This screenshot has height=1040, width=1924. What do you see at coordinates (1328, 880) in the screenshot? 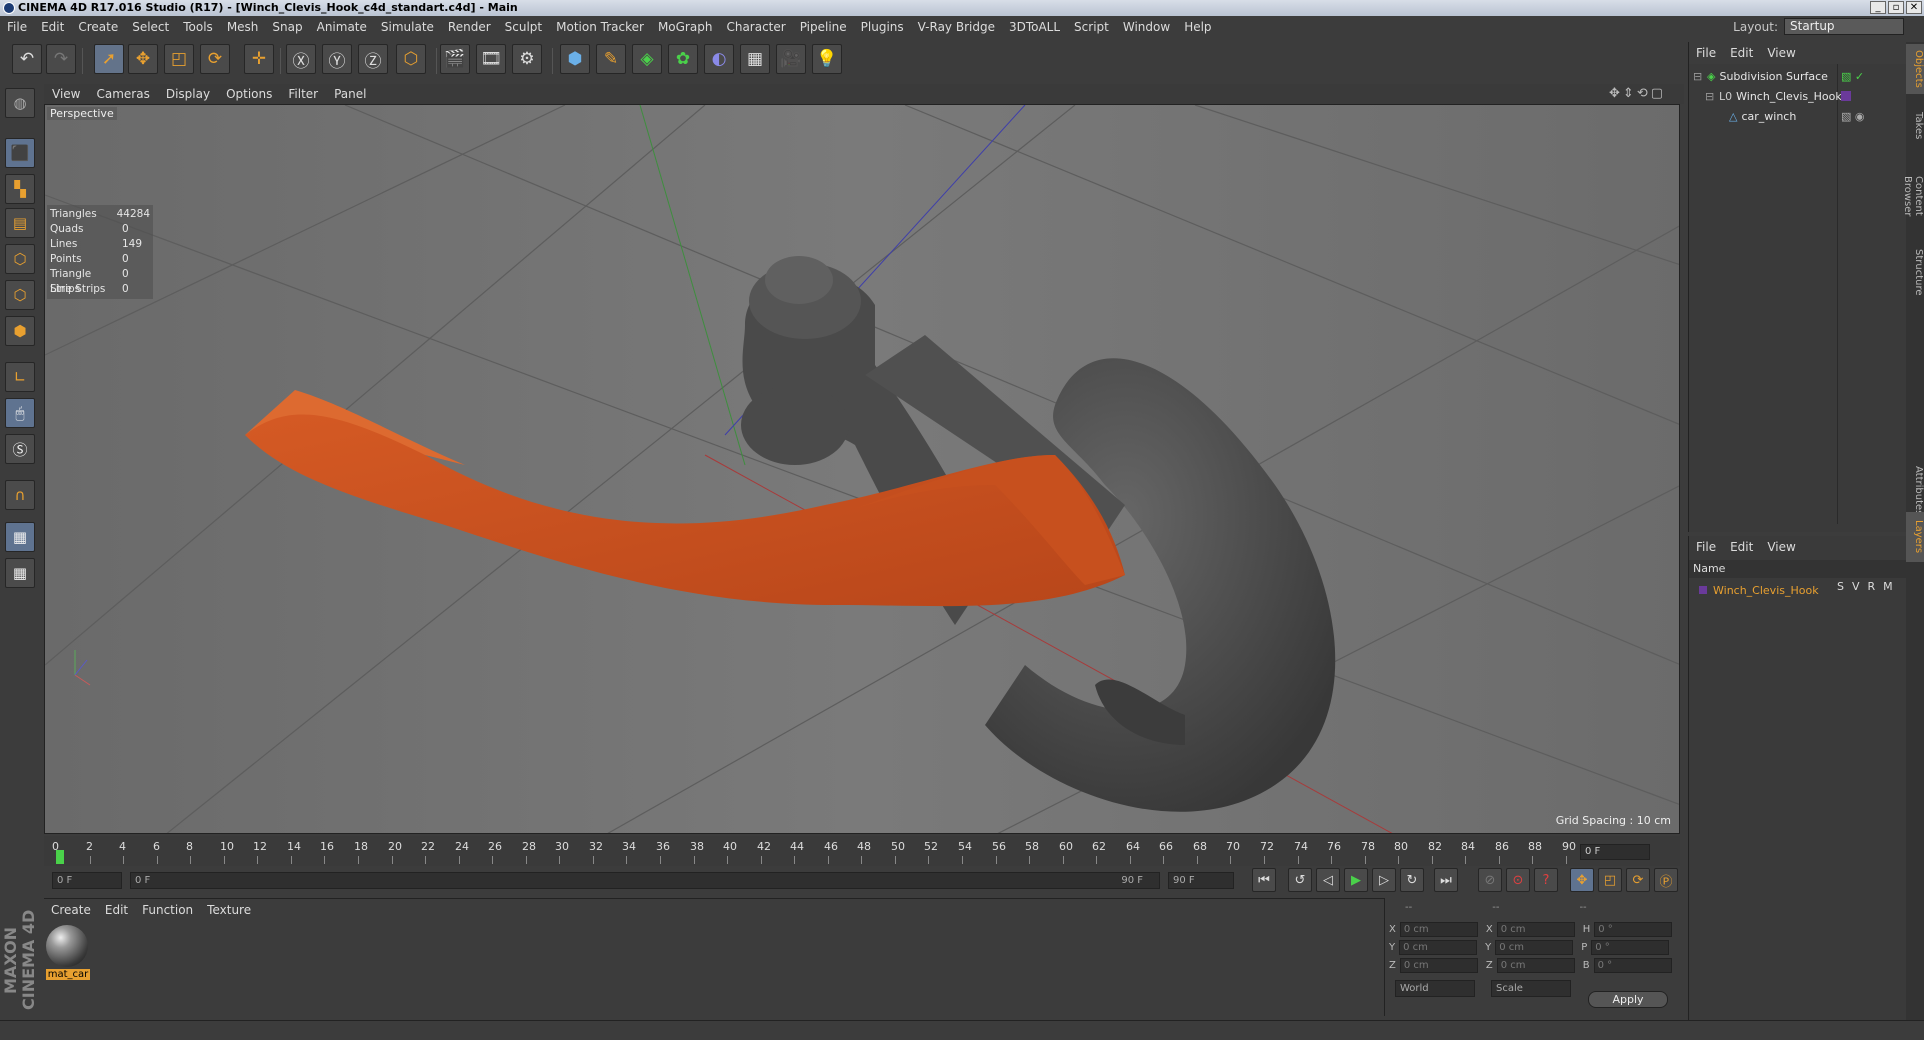
I see `previous-frame-icon: ◁` at bounding box center [1328, 880].